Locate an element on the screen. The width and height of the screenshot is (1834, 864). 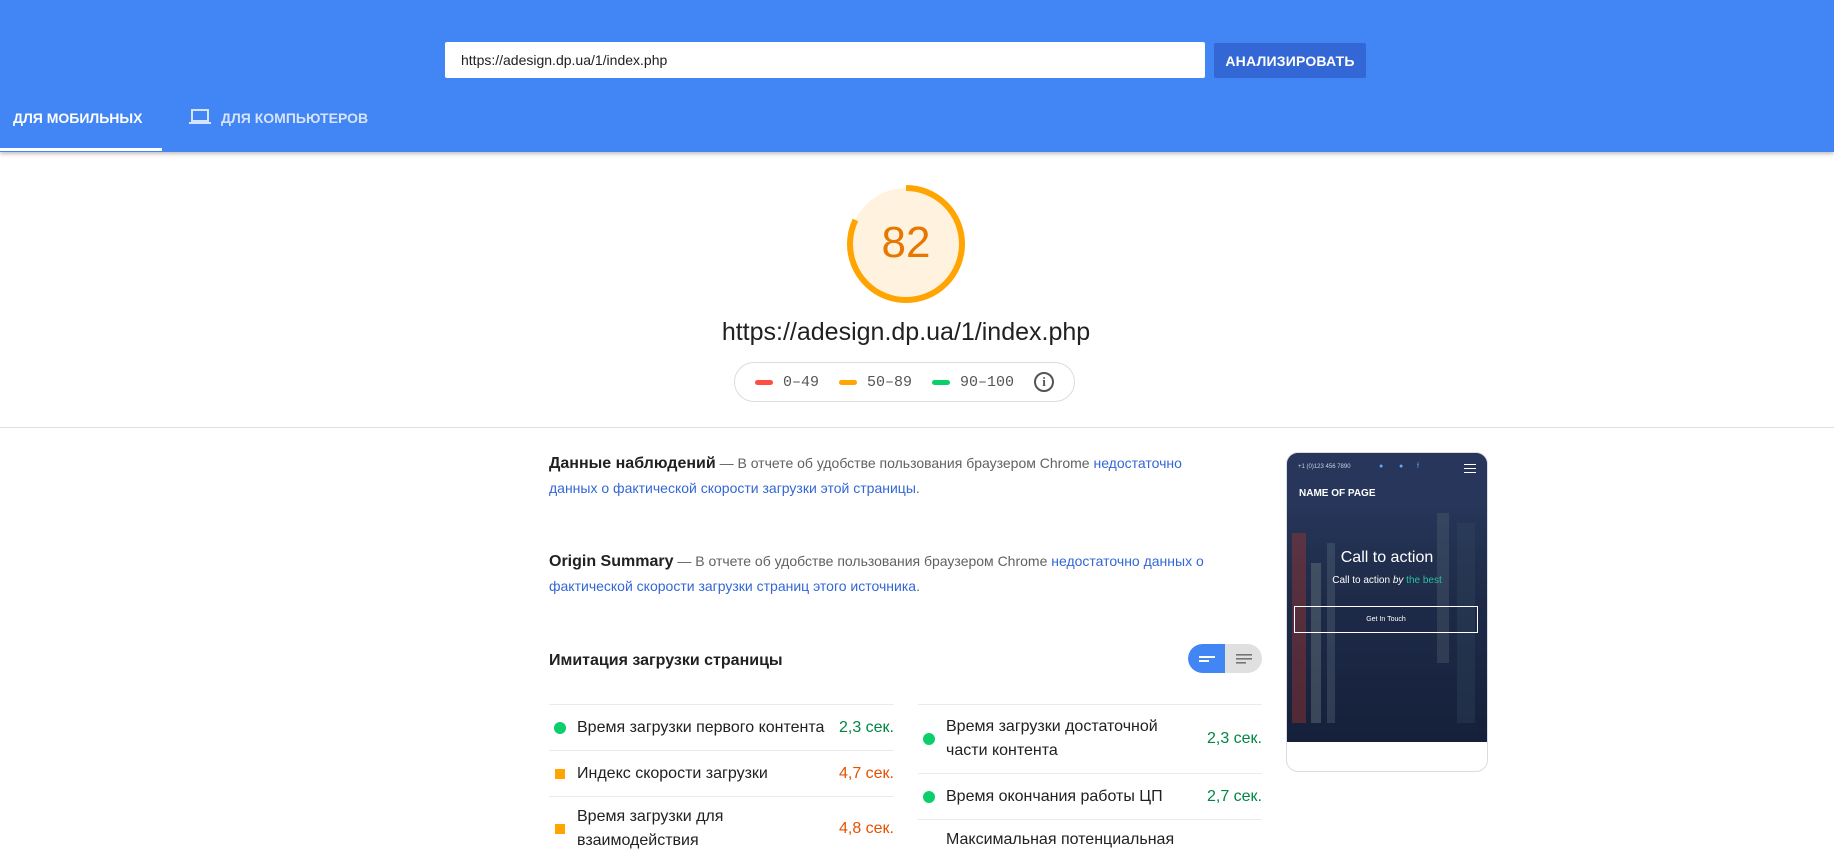
detailed-view-icon is located at coordinates (1243, 658).